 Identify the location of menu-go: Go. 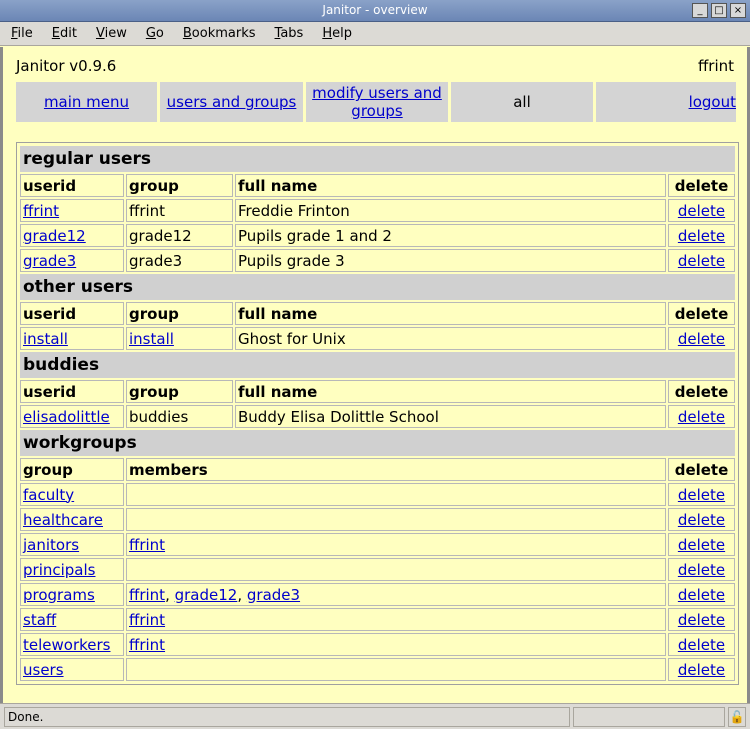
(153, 33).